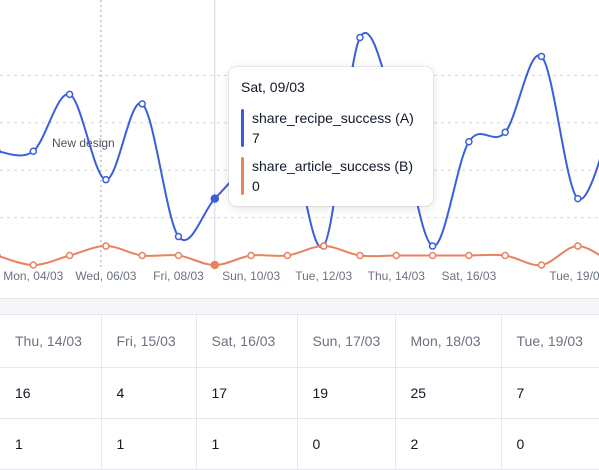 The width and height of the screenshot is (599, 470). What do you see at coordinates (51, 393) in the screenshot?
I see `table-cell: 16` at bounding box center [51, 393].